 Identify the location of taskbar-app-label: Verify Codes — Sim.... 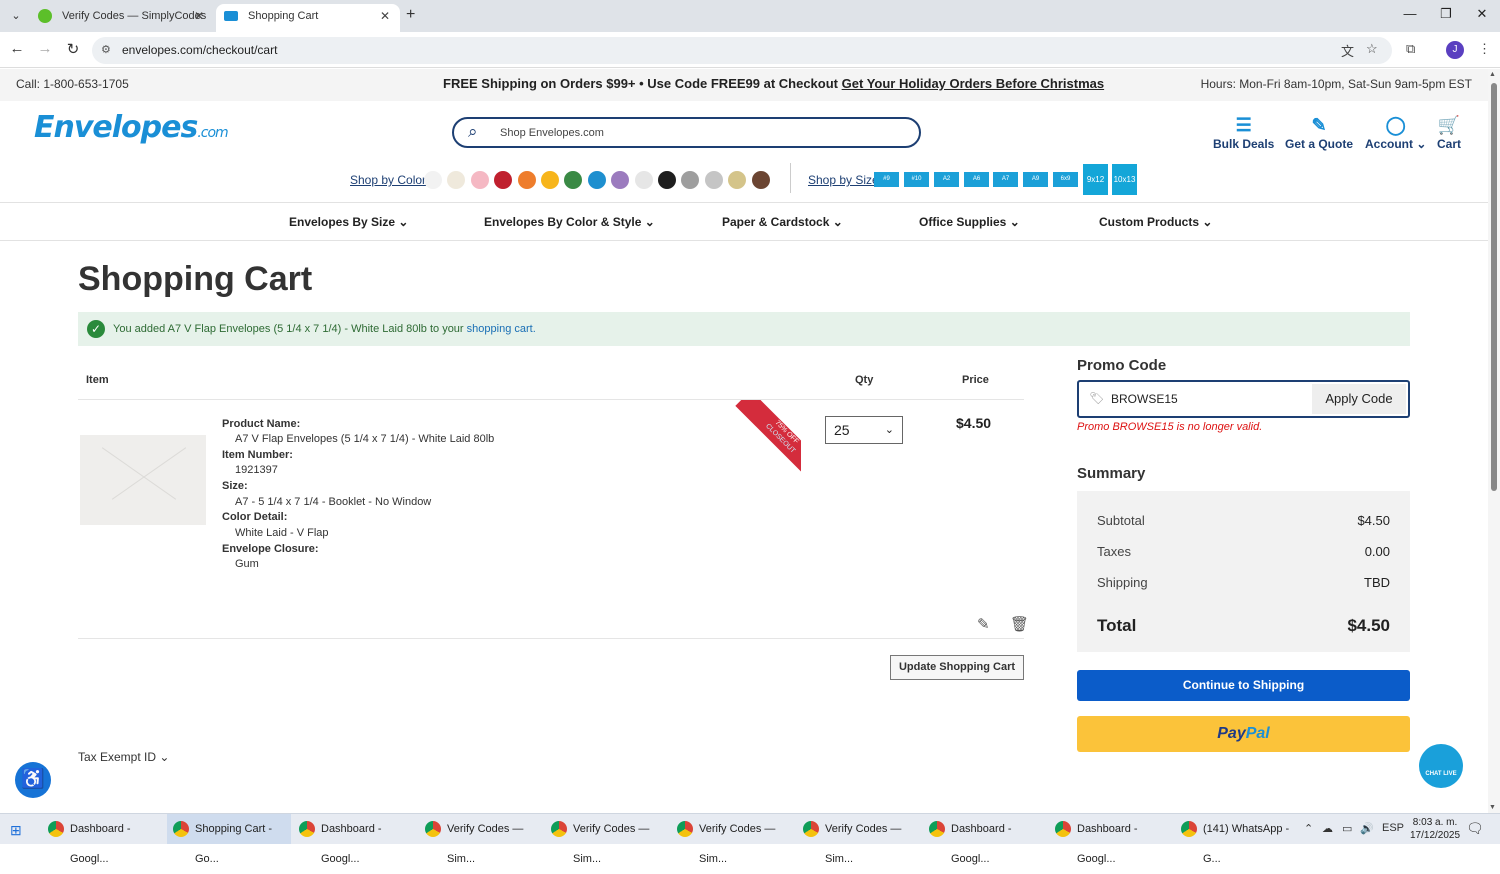
(485, 844).